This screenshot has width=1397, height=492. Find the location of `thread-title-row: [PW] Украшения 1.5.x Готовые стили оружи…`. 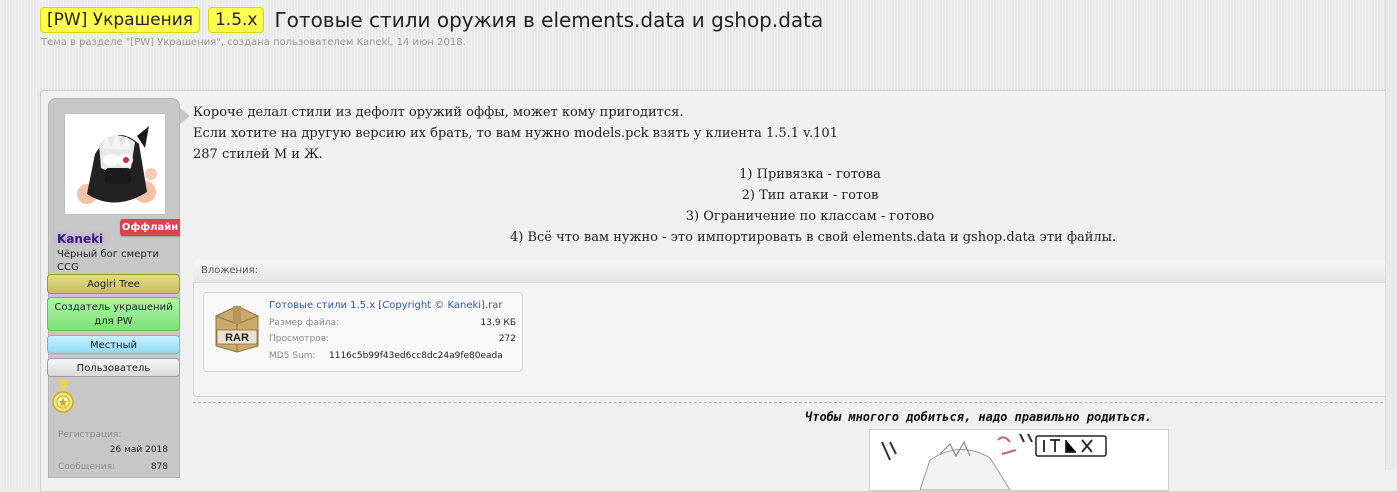

thread-title-row: [PW] Украшения 1.5.x Готовые стили оружи… is located at coordinates (431, 20).